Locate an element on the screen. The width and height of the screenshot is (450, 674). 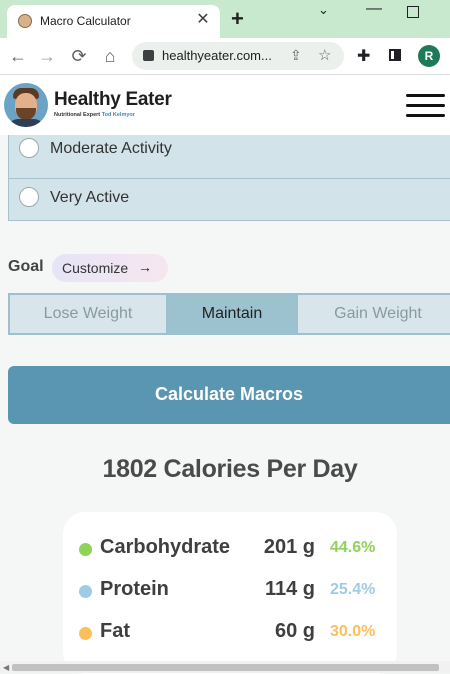
horizontal-scrollbar: ◀ is located at coordinates (225, 667).